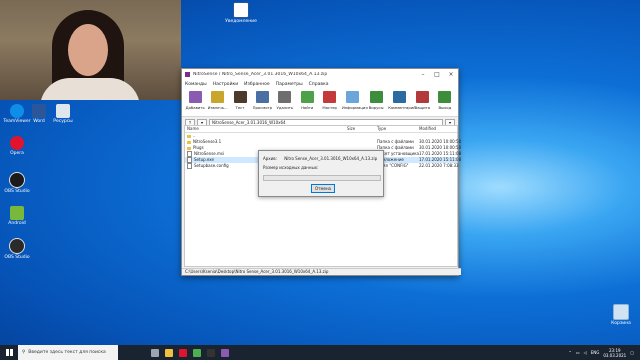  Describe the element at coordinates (285, 107) in the screenshot. I see `toolbar-button-label: Удалить` at that location.